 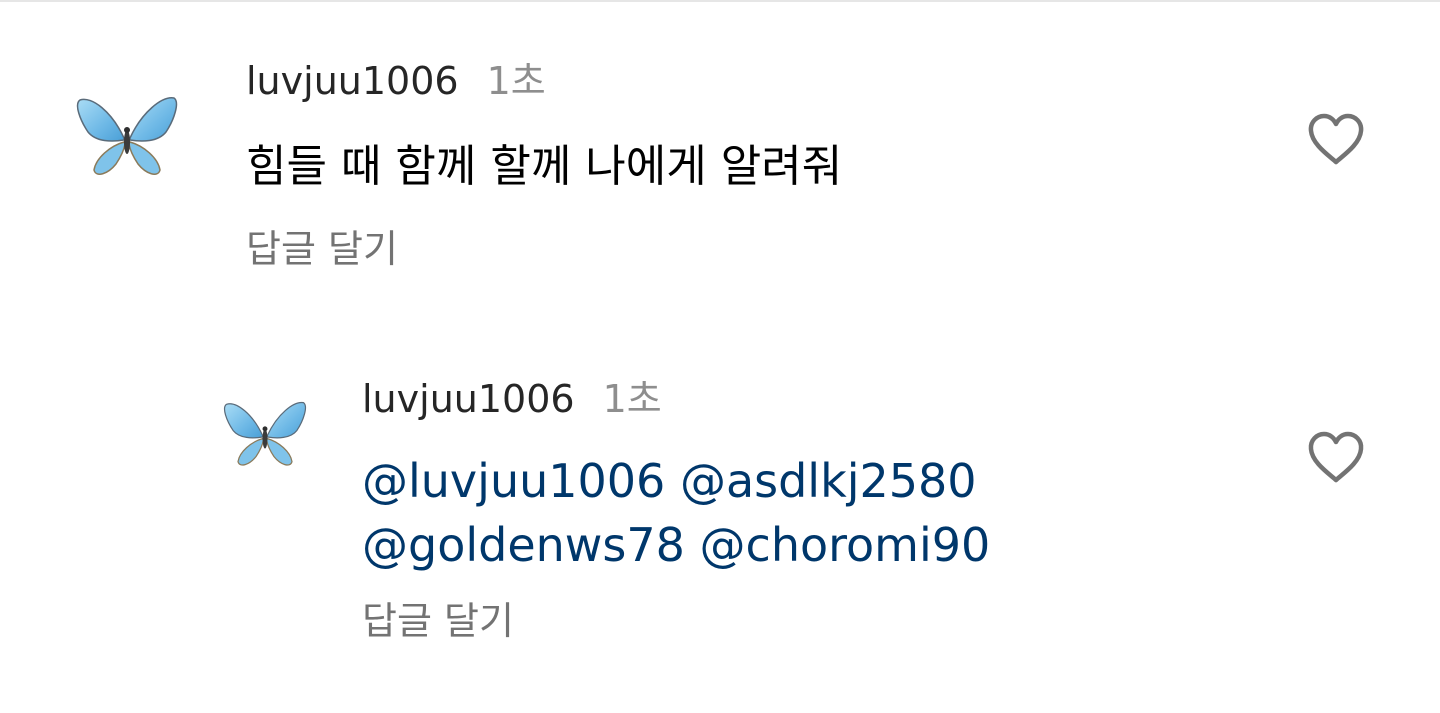 What do you see at coordinates (513, 481) in the screenshot?
I see `mention-link: @luvjuu1006` at bounding box center [513, 481].